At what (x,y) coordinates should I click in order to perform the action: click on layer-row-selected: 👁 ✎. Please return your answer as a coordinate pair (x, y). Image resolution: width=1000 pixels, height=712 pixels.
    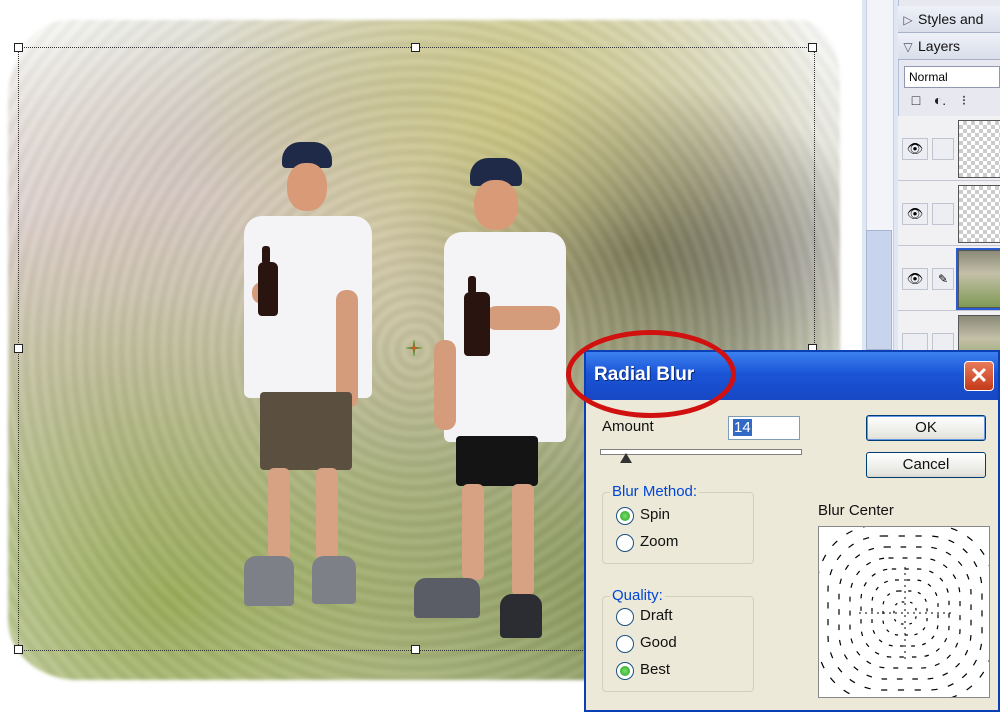
    Looking at the image, I should click on (949, 278).